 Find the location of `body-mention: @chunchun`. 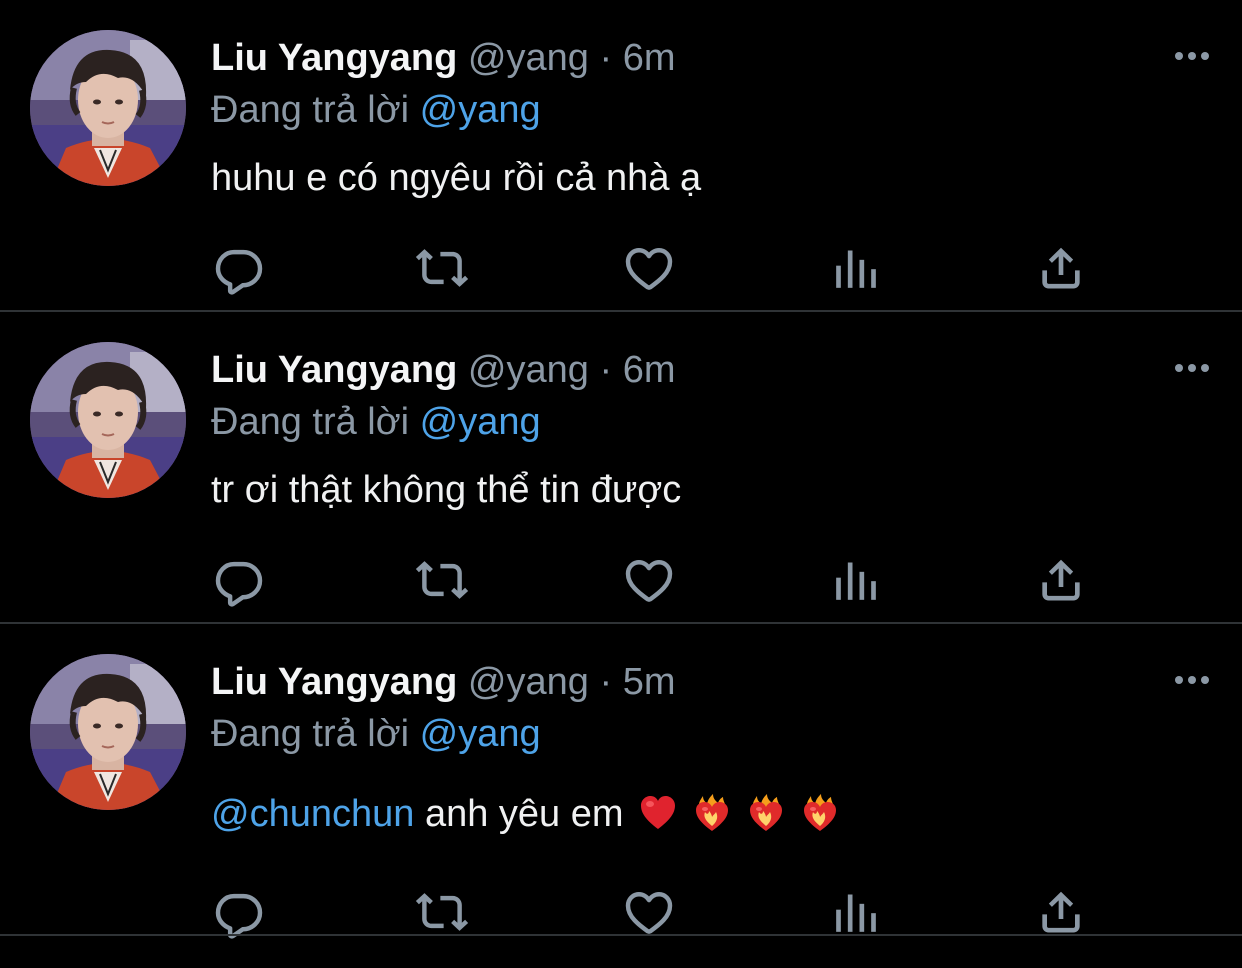

body-mention: @chunchun is located at coordinates (312, 814).